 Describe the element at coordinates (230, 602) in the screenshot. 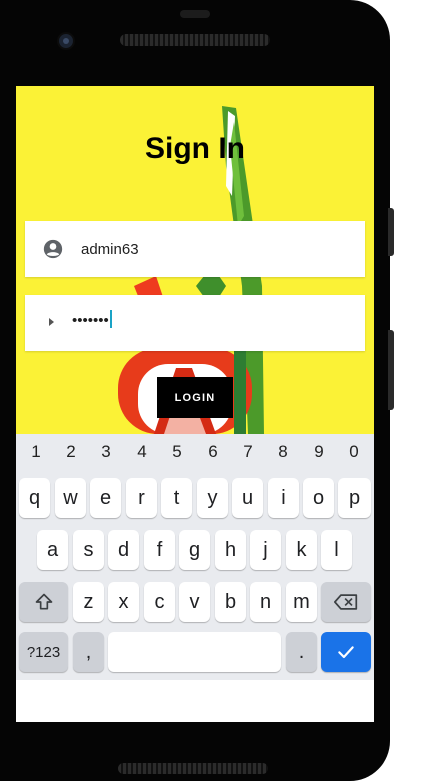

I see `key-b: b` at that location.